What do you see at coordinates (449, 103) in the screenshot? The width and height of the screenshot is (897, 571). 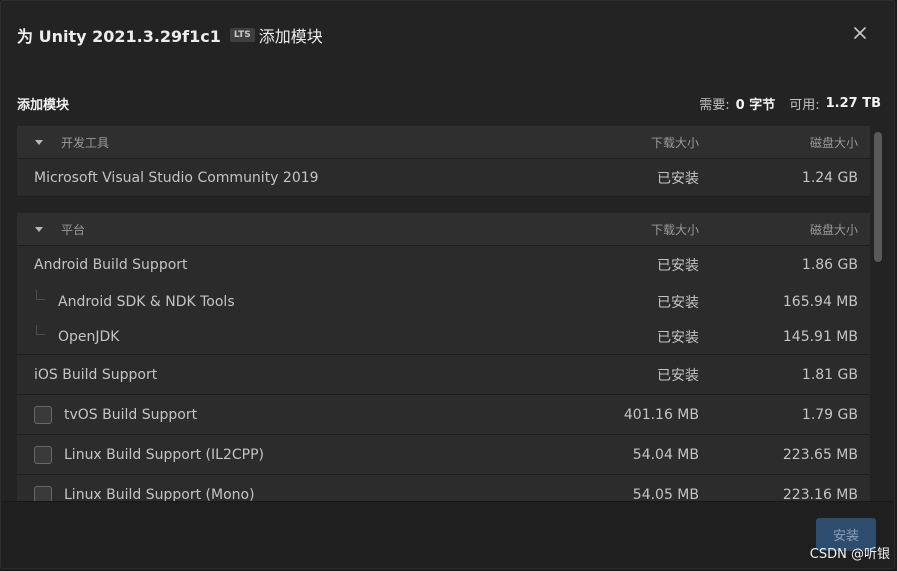 I see `space-summary: 添加模块 需要: 0 字节 可用: 1.27 TB` at bounding box center [449, 103].